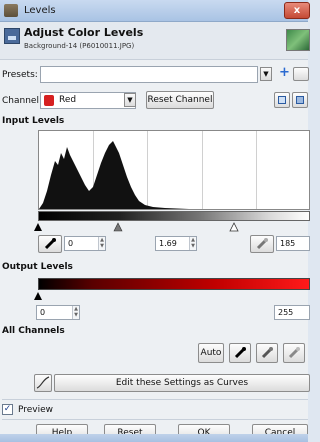 This screenshot has width=320, height=442. I want to click on all-gray-picker-button, so click(267, 353).